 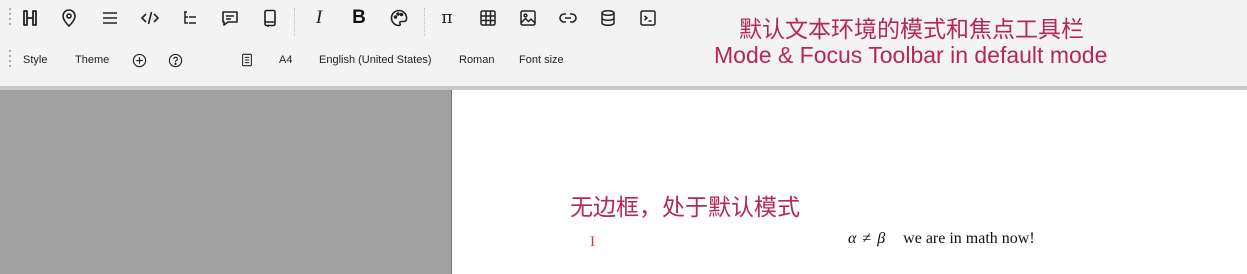 What do you see at coordinates (175, 60) in the screenshot?
I see `help-circle-icon` at bounding box center [175, 60].